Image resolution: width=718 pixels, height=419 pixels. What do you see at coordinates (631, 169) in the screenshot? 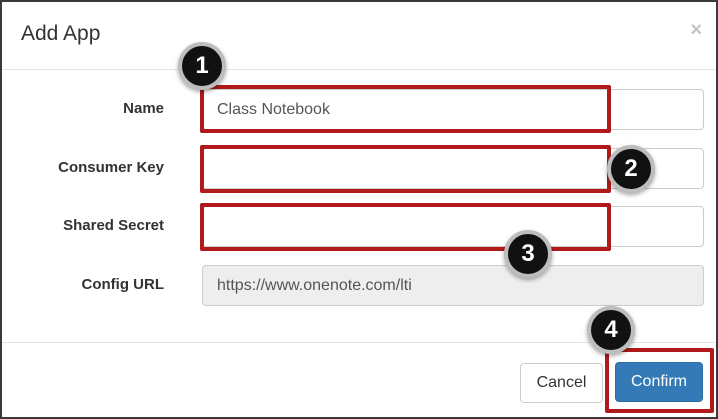
I see `callout-badge-2: 2` at bounding box center [631, 169].